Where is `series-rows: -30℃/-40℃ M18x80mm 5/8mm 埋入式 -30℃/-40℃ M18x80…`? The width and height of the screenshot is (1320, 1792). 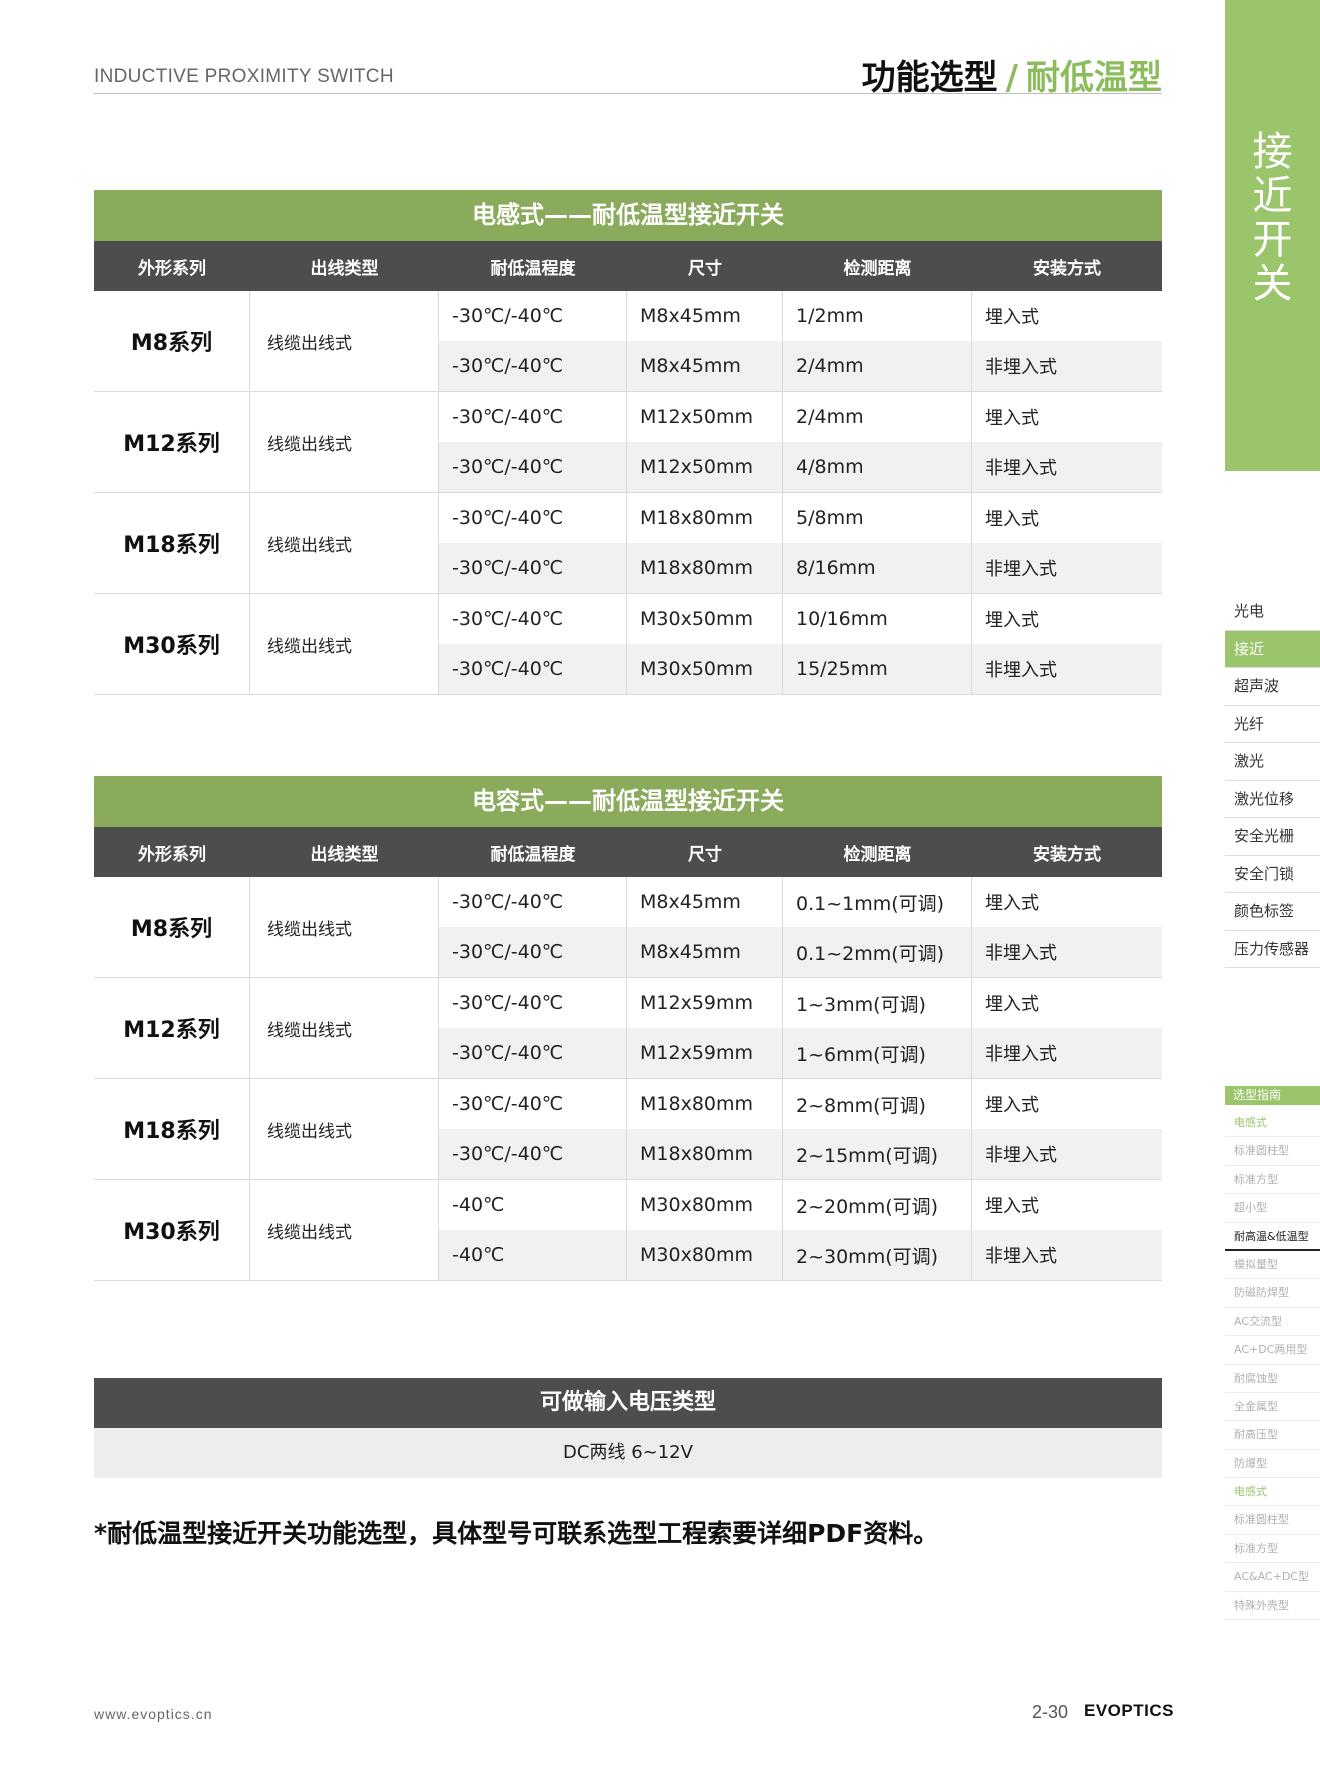 series-rows: -30℃/-40℃ M18x80mm 5/8mm 埋入式 -30℃/-40℃ M18x80… is located at coordinates (800, 543).